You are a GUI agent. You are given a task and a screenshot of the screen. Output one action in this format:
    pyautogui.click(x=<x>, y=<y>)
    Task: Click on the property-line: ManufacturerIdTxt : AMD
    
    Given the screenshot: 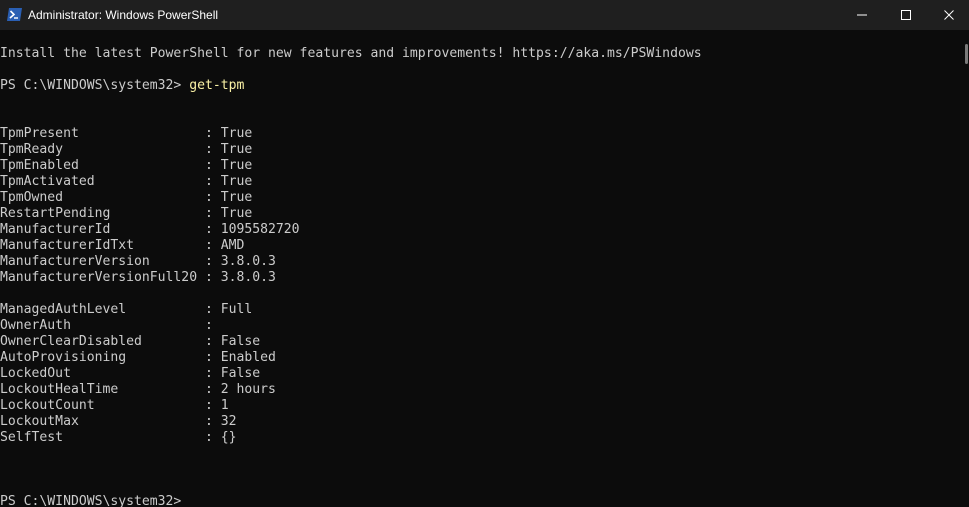 What is the action you would take?
    pyautogui.click(x=122, y=245)
    